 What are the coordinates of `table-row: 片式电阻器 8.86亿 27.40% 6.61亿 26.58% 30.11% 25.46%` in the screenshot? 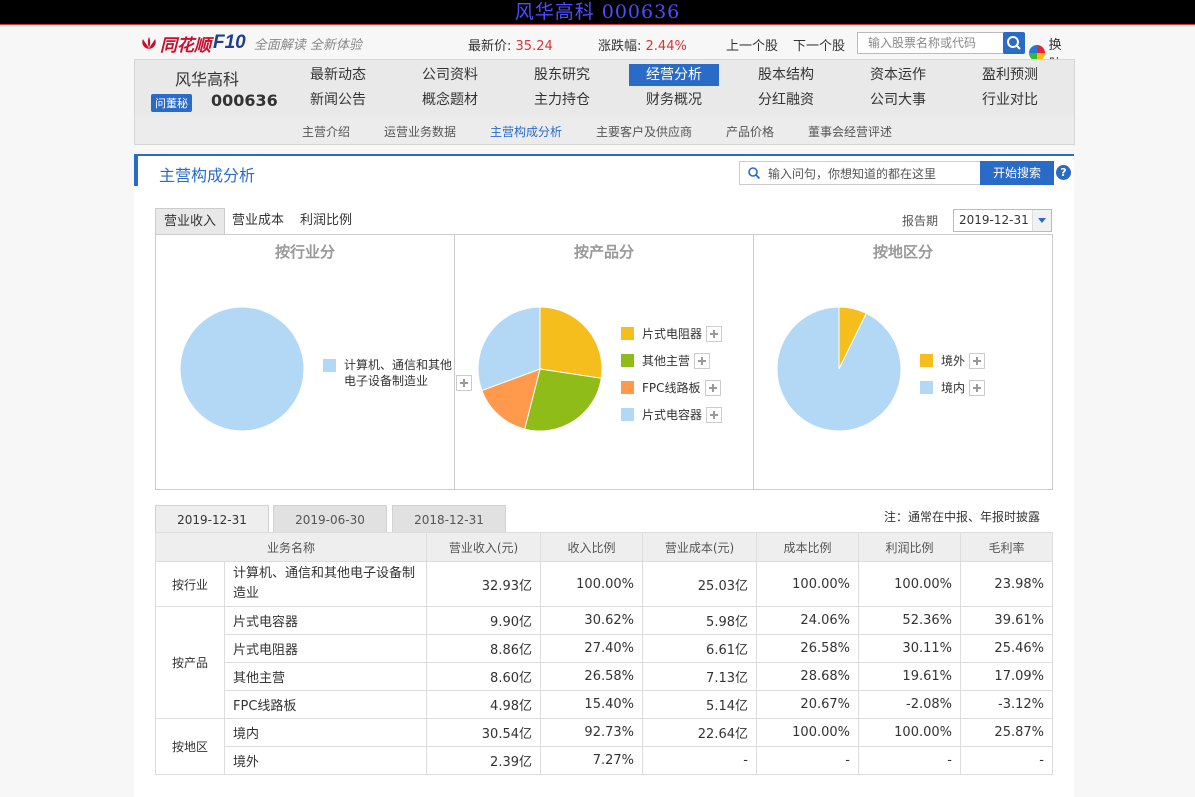 It's located at (604, 648).